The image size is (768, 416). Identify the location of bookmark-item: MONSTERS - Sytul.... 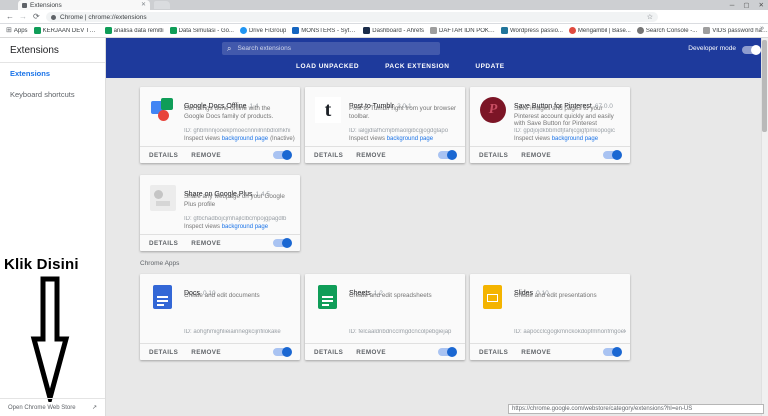
(324, 30).